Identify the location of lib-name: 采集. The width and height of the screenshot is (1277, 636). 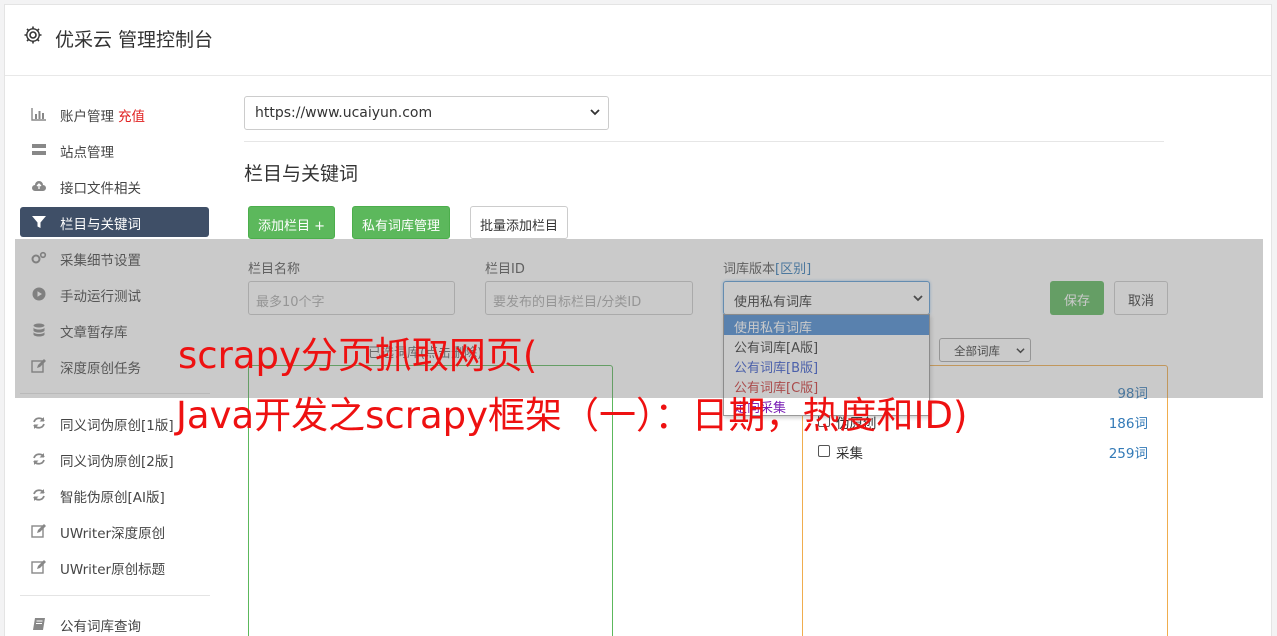
(849, 454).